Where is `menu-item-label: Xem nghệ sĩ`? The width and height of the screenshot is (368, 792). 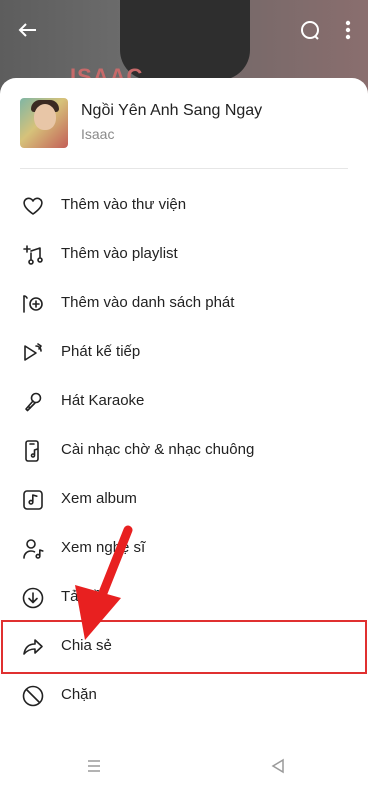
menu-item-label: Xem nghệ sĩ is located at coordinates (103, 547).